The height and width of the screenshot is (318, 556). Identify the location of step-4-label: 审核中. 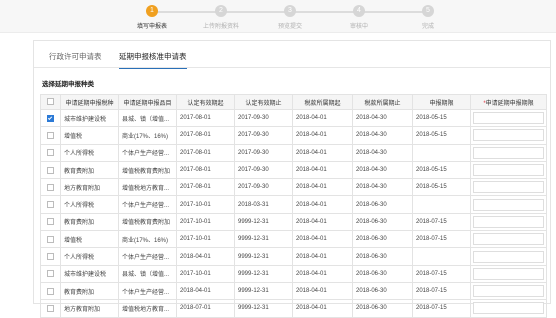
(358, 27).